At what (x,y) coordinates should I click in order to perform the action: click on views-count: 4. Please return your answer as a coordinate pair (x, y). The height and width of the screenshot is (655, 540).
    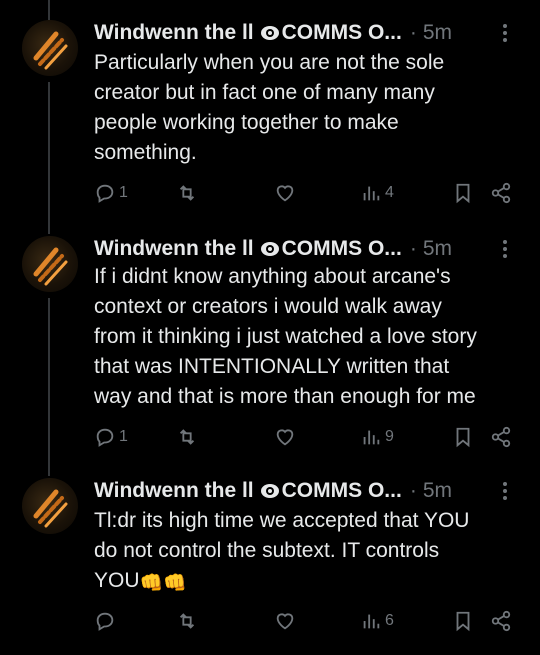
    Looking at the image, I should click on (389, 192).